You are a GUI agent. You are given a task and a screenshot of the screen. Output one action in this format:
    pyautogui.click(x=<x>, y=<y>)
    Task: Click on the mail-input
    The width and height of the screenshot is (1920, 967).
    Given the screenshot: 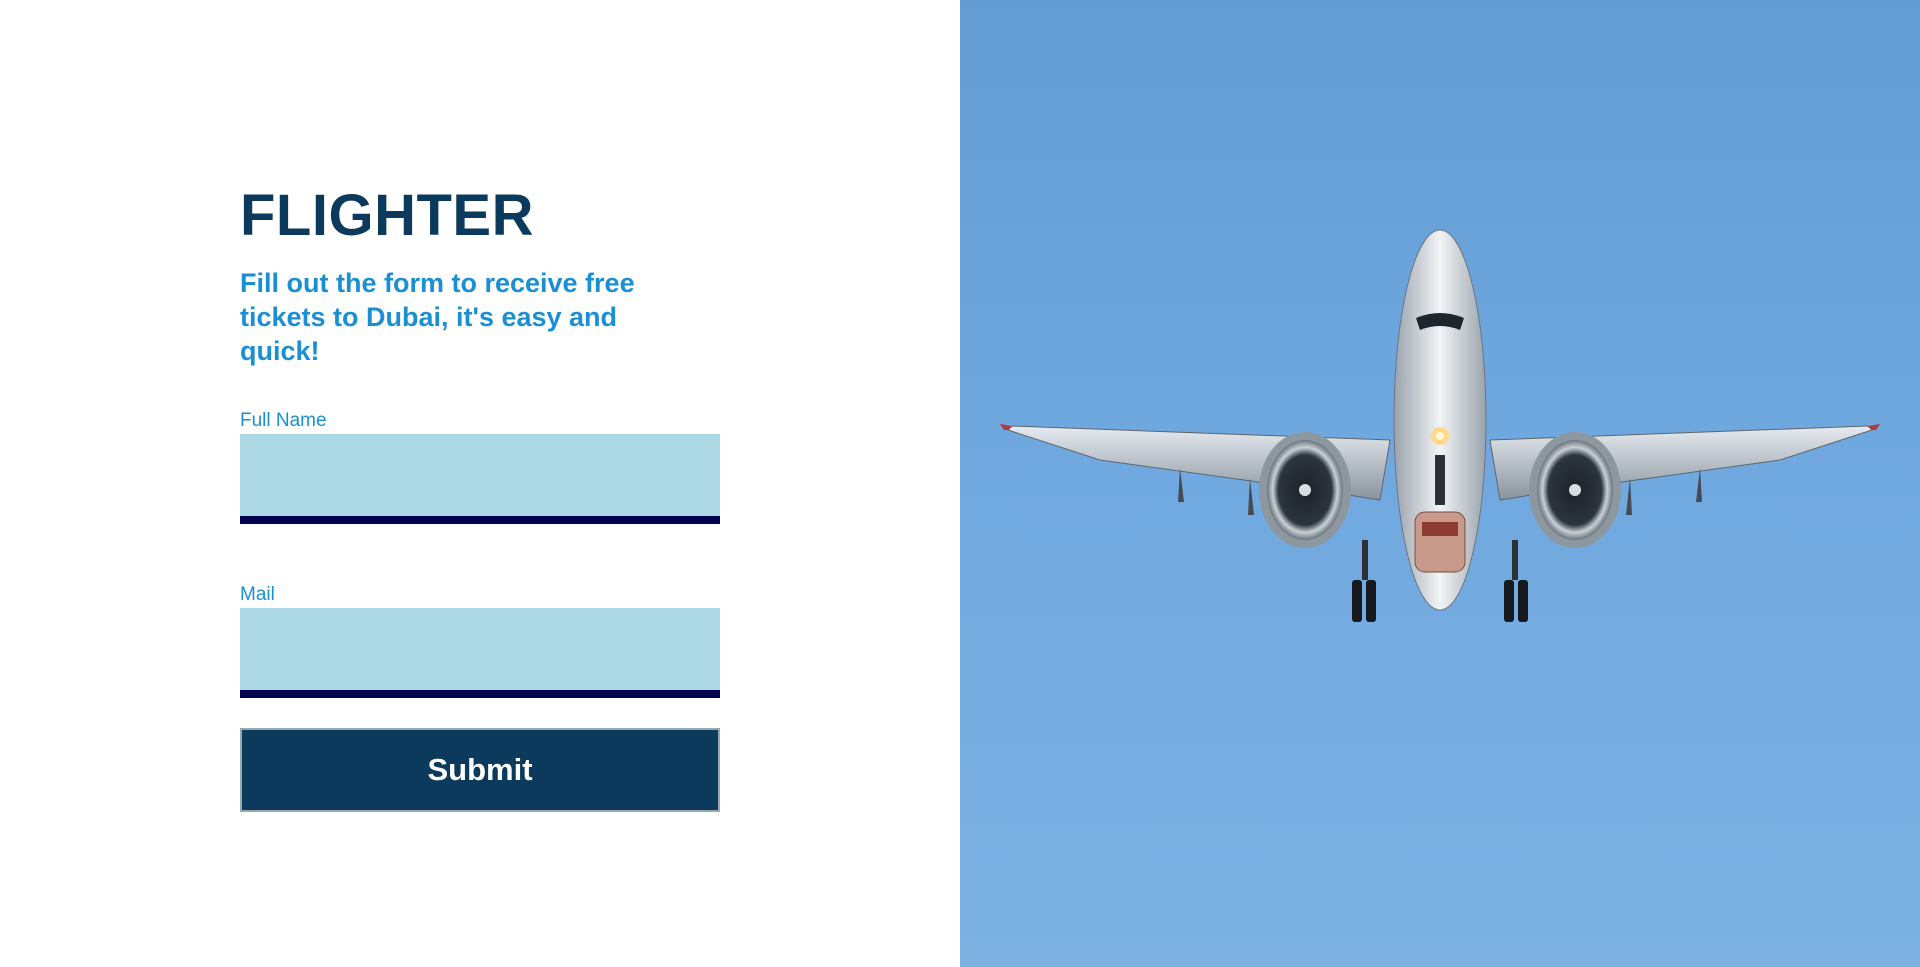 What is the action you would take?
    pyautogui.click(x=480, y=653)
    